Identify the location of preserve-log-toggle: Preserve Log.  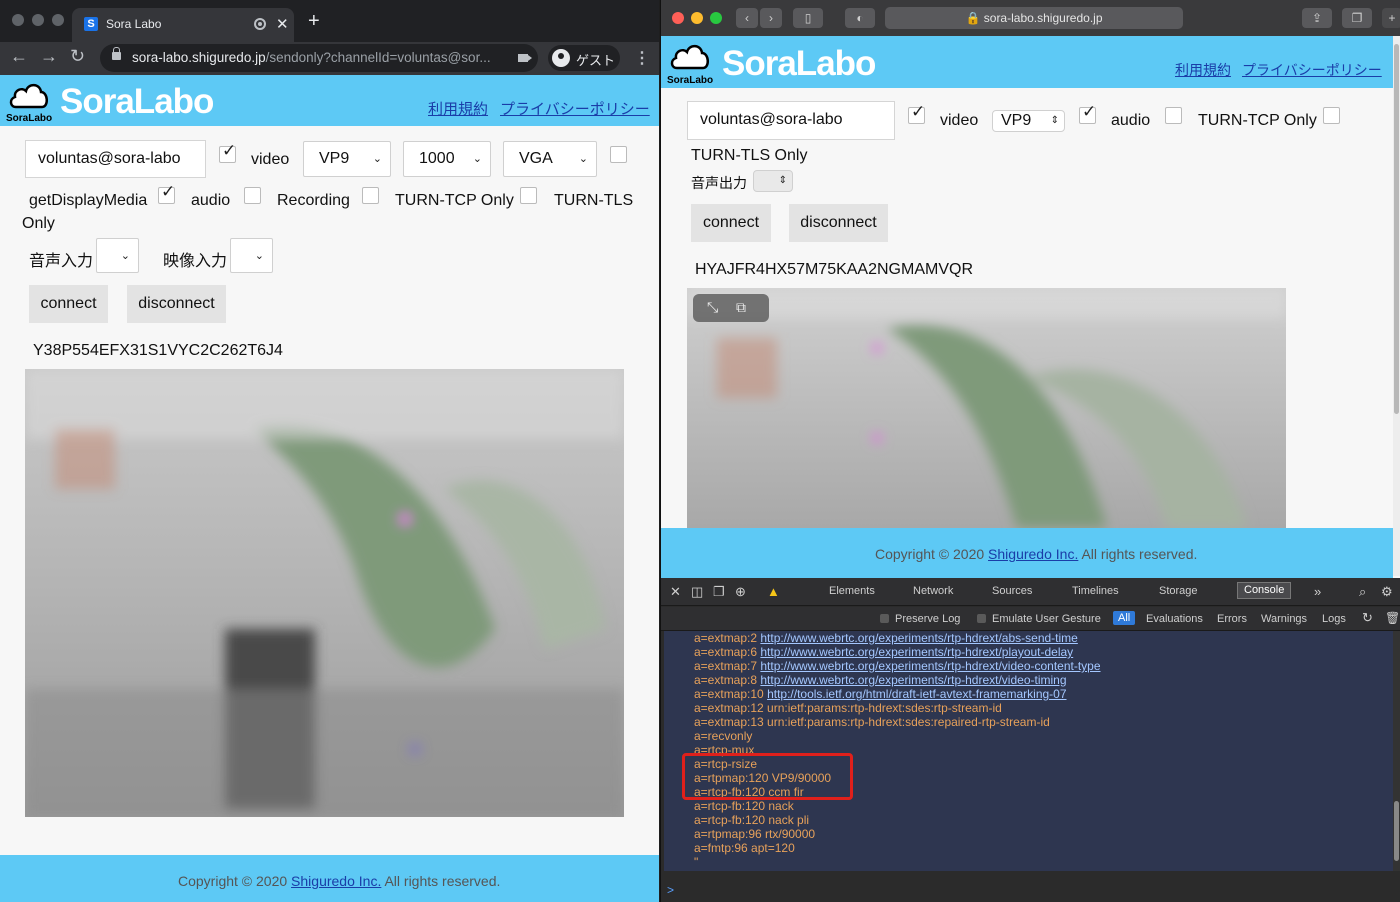
(919, 619).